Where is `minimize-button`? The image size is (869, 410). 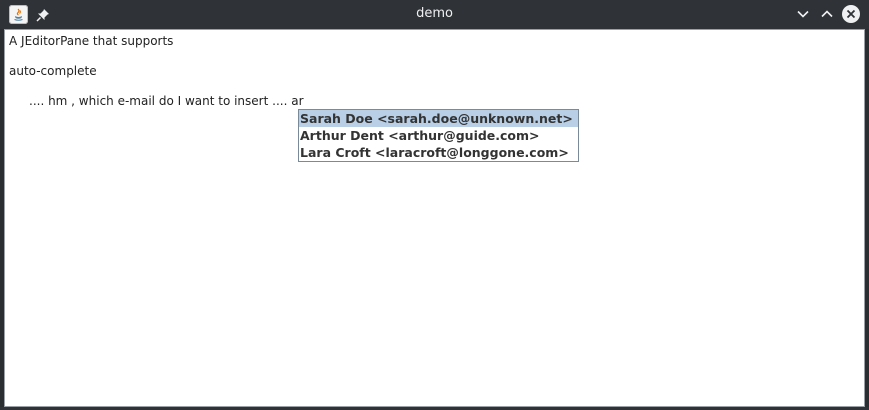 minimize-button is located at coordinates (803, 14).